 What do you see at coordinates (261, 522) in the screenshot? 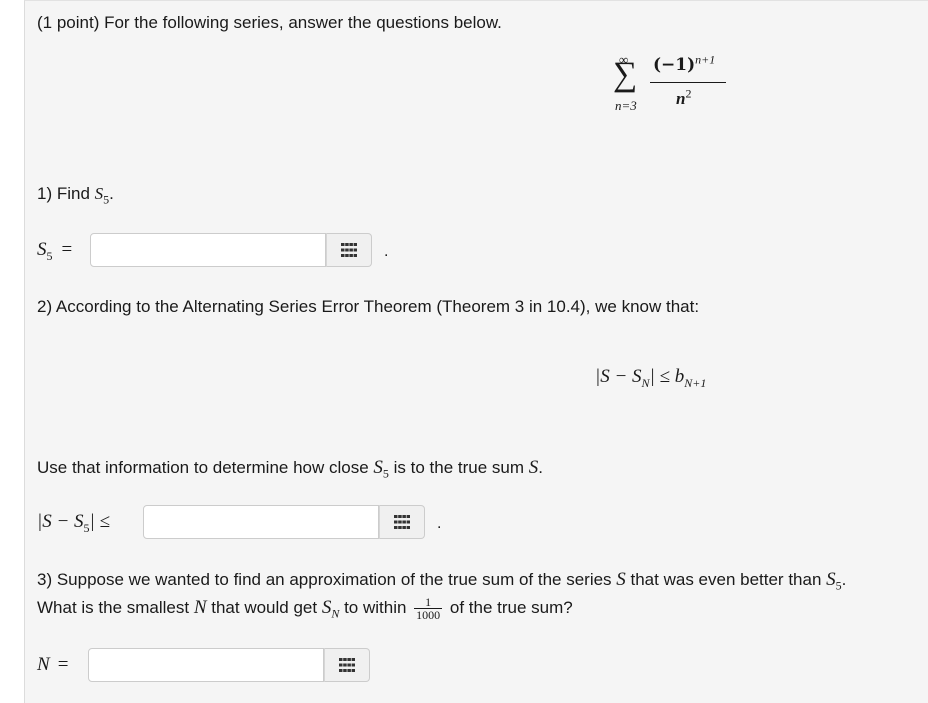
I see `error-bound-input` at bounding box center [261, 522].